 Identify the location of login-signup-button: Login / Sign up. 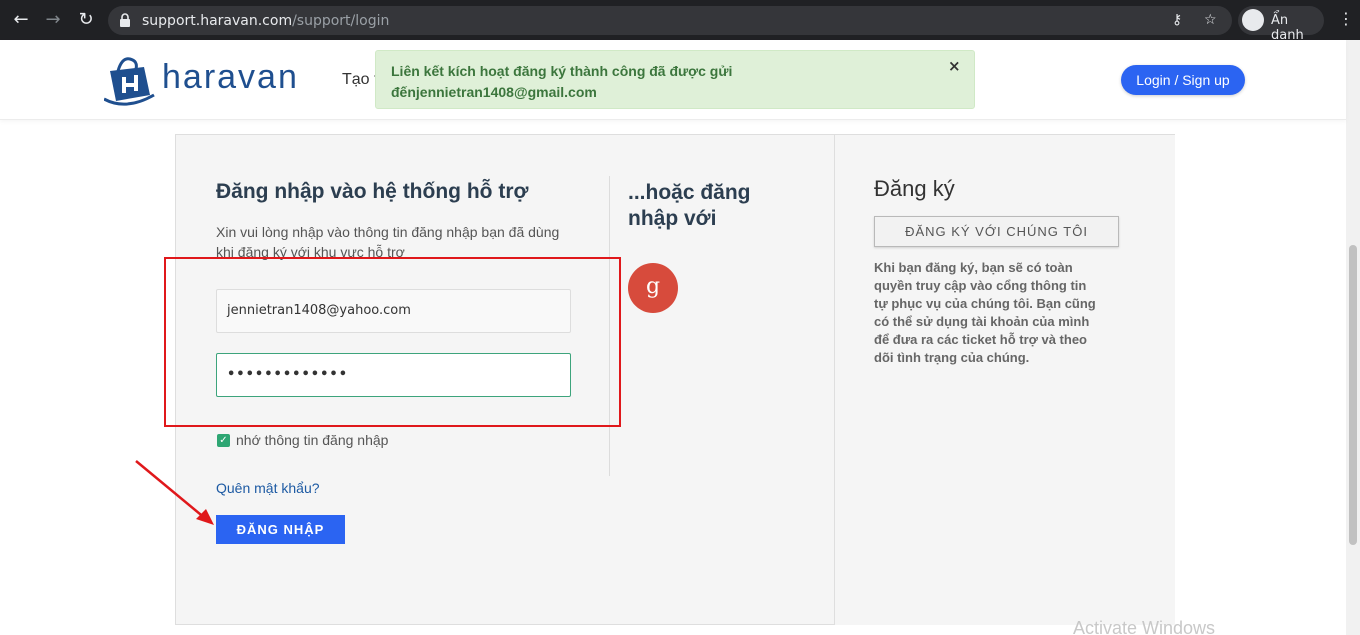
(1183, 80).